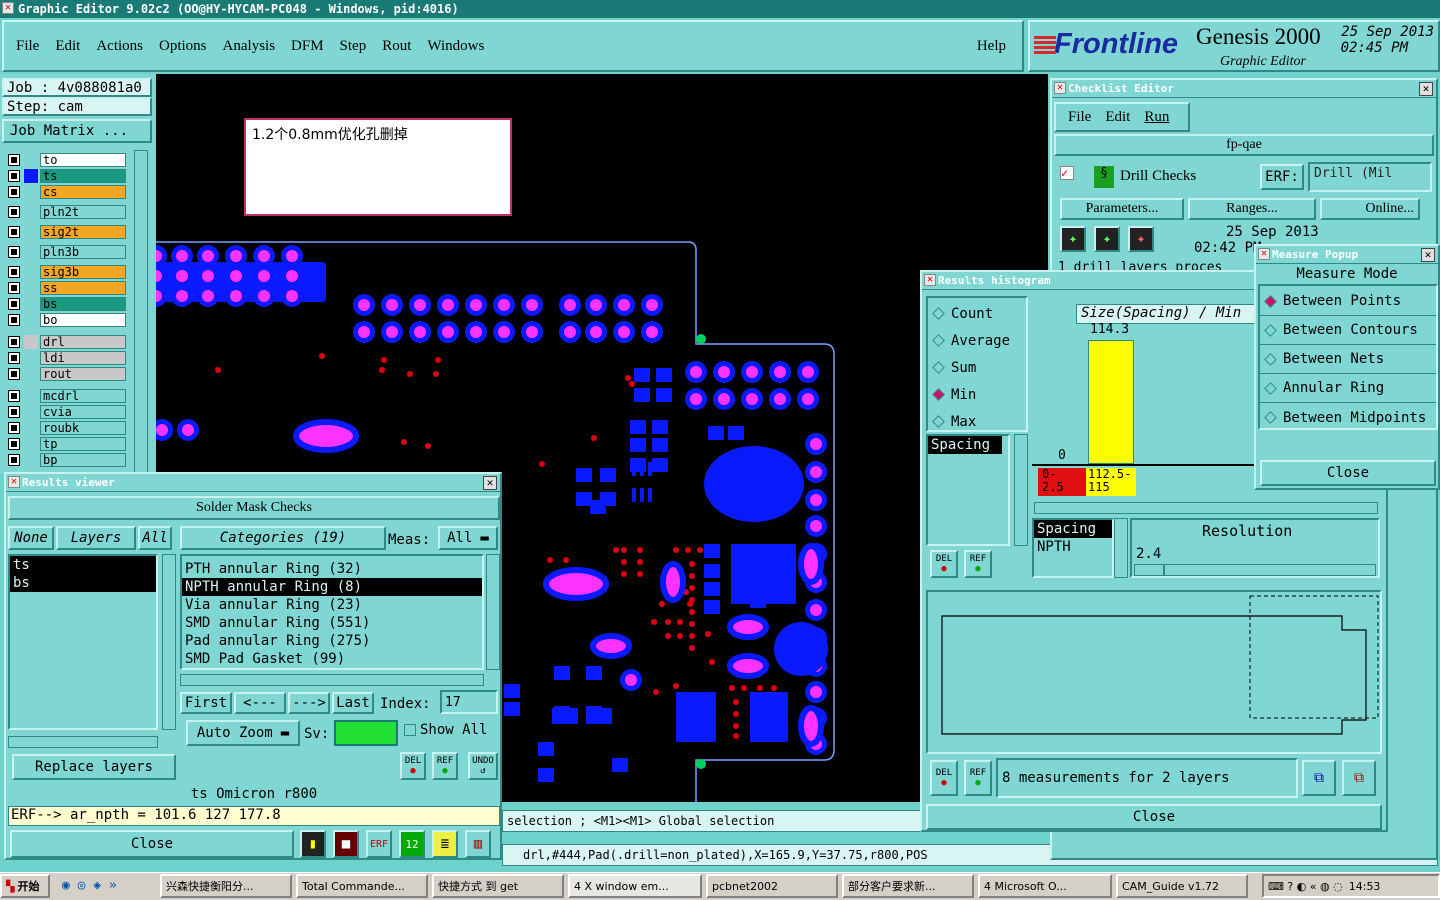 The image size is (1440, 900). Describe the element at coordinates (67, 287) in the screenshot. I see `layer-row-ss: ss` at that location.